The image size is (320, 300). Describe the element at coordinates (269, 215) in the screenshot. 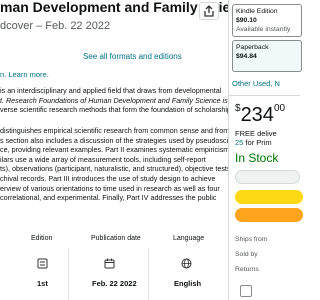

I see `buy-now-button` at that location.